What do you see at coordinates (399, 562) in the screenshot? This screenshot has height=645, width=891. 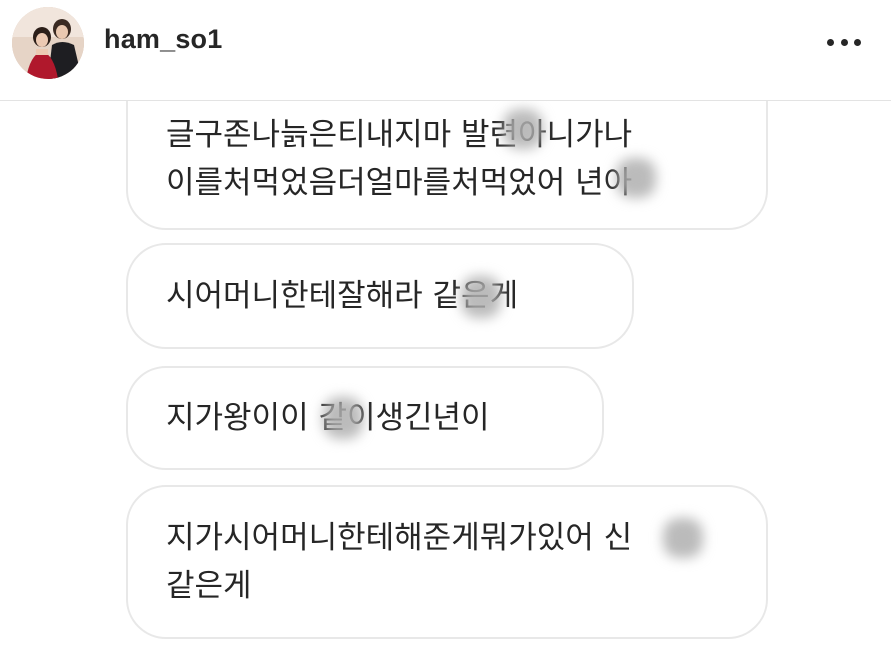 I see `message-text: 지가시어머니한테해준게뭐가있어 신 같은게` at bounding box center [399, 562].